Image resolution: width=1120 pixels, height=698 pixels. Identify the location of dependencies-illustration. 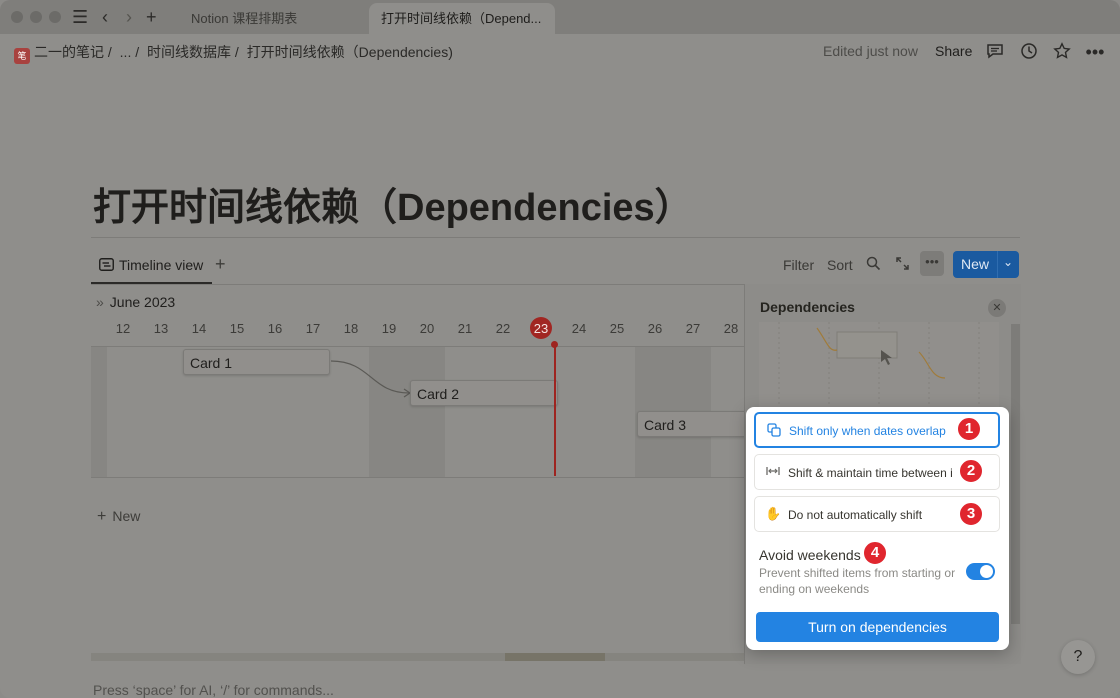
(879, 365).